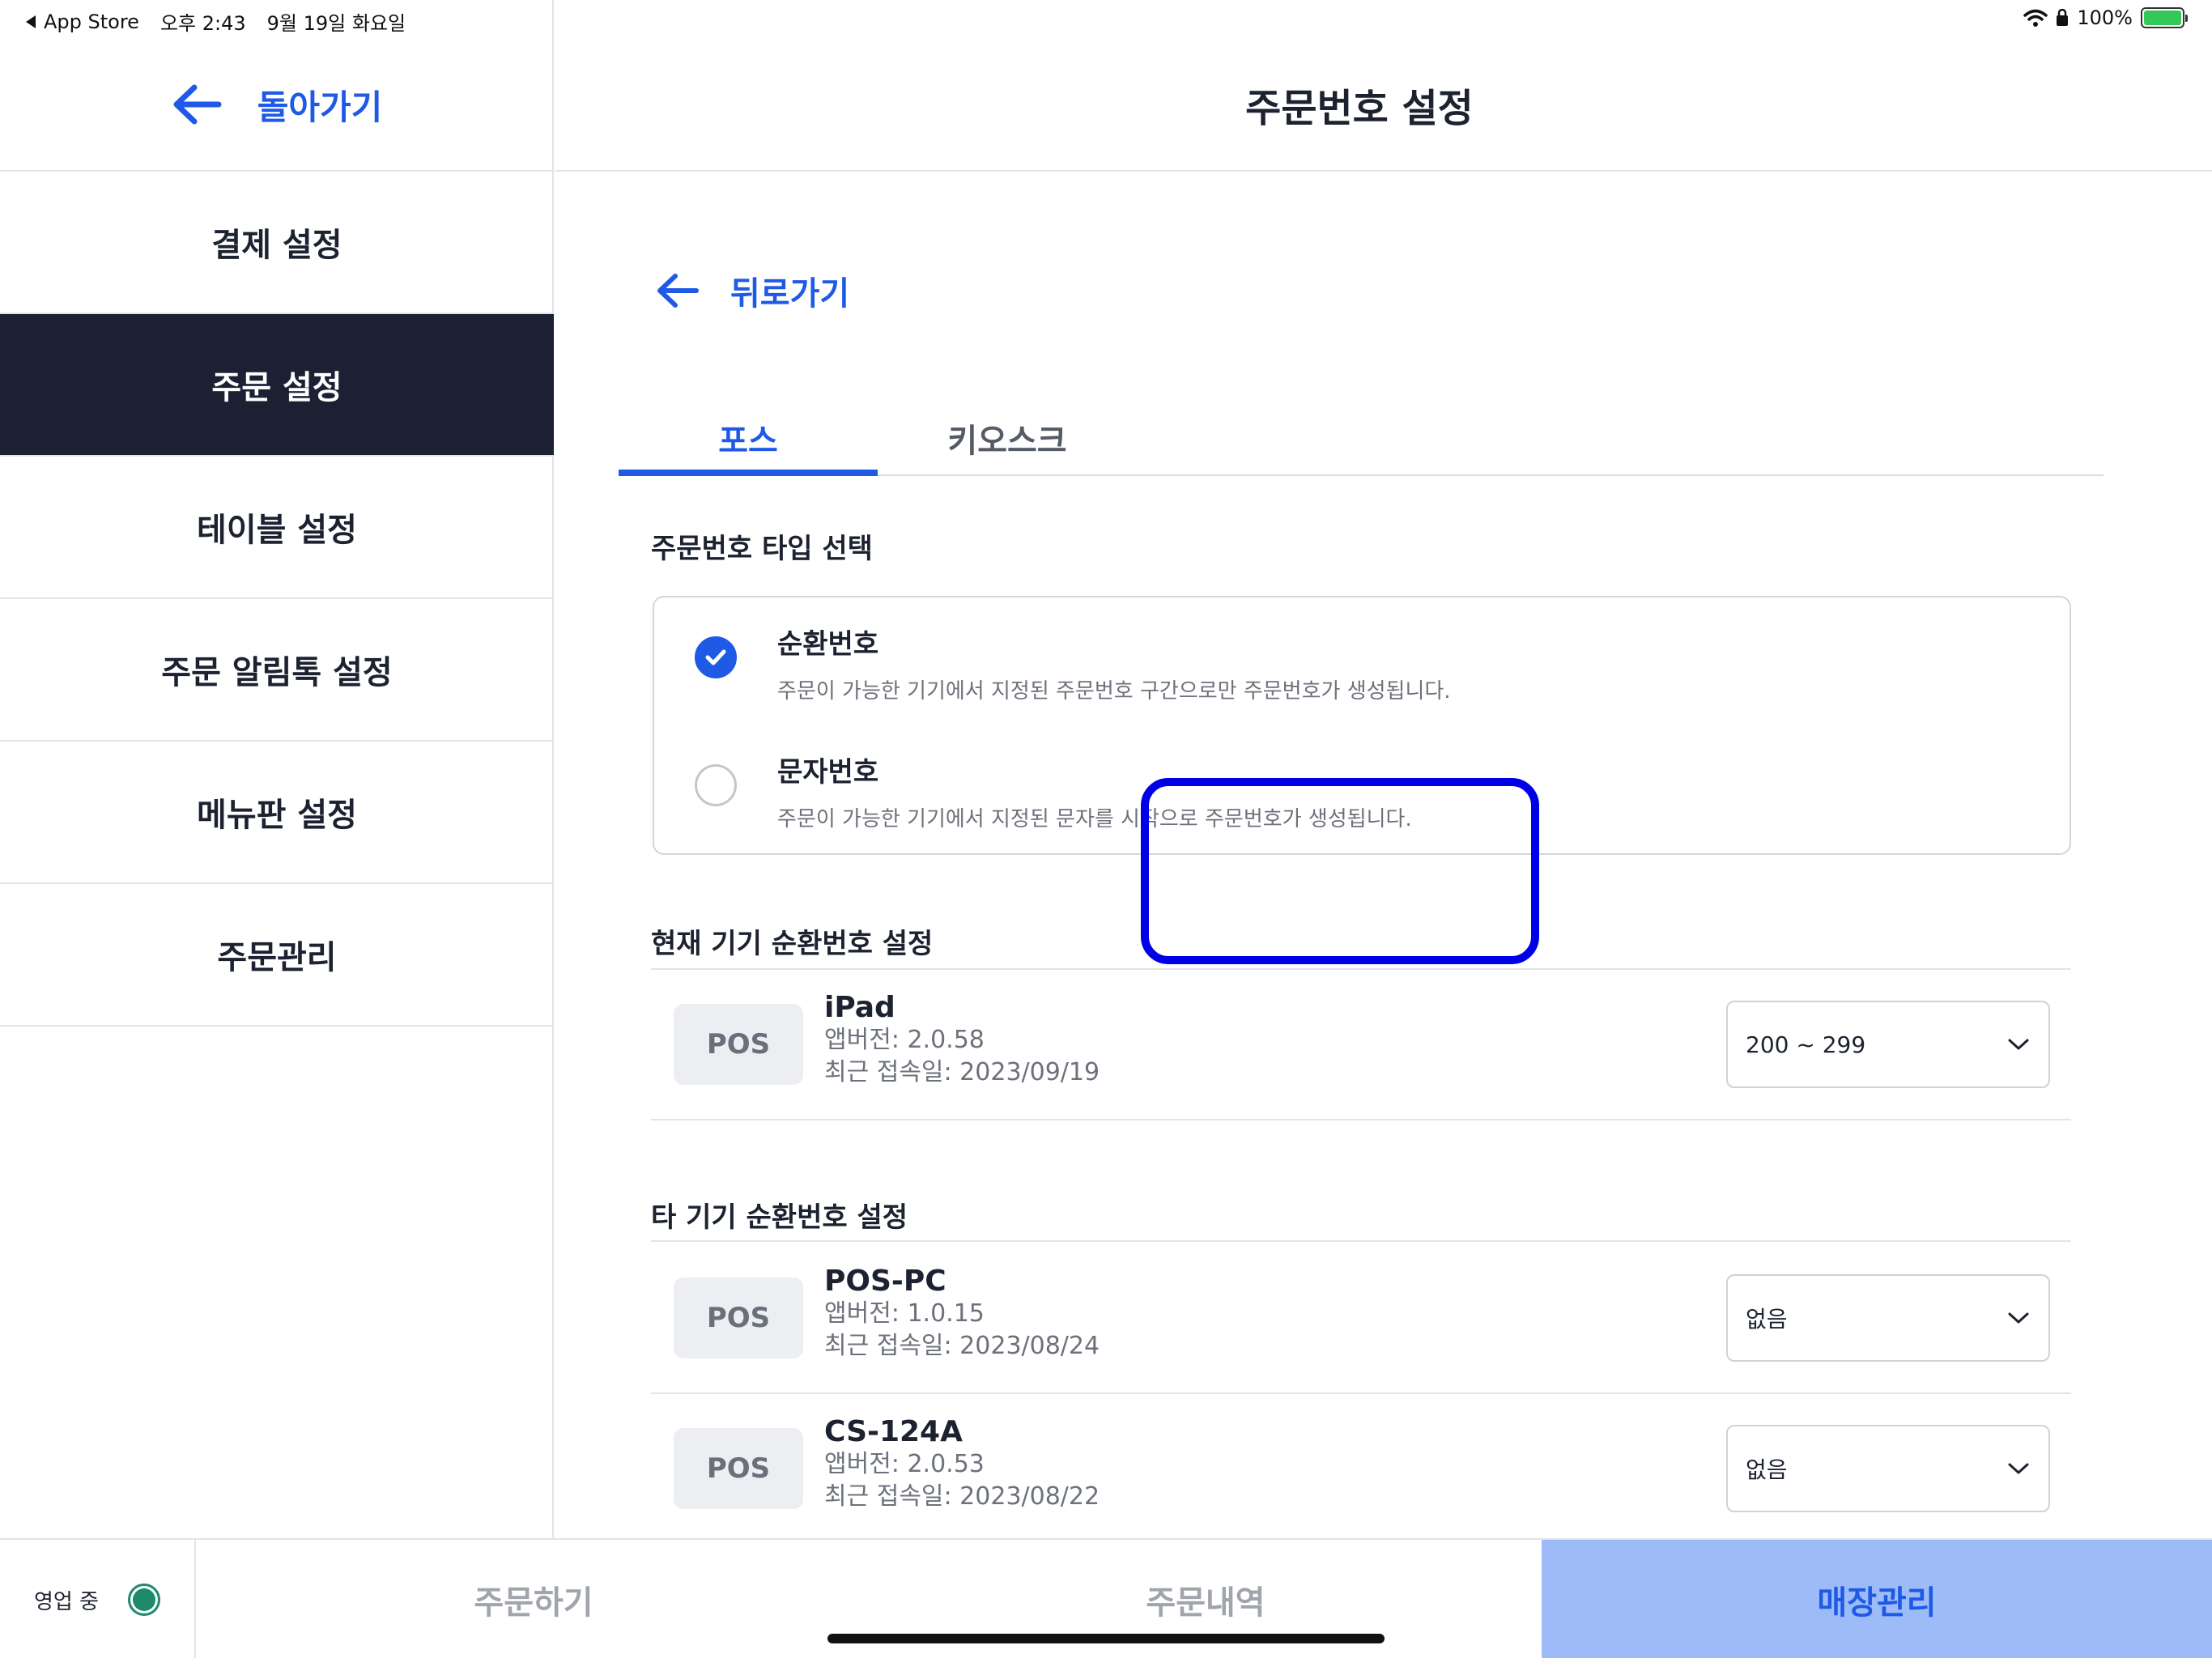 Image resolution: width=2212 pixels, height=1658 pixels. Describe the element at coordinates (2036, 18) in the screenshot. I see `wifi-icon` at that location.